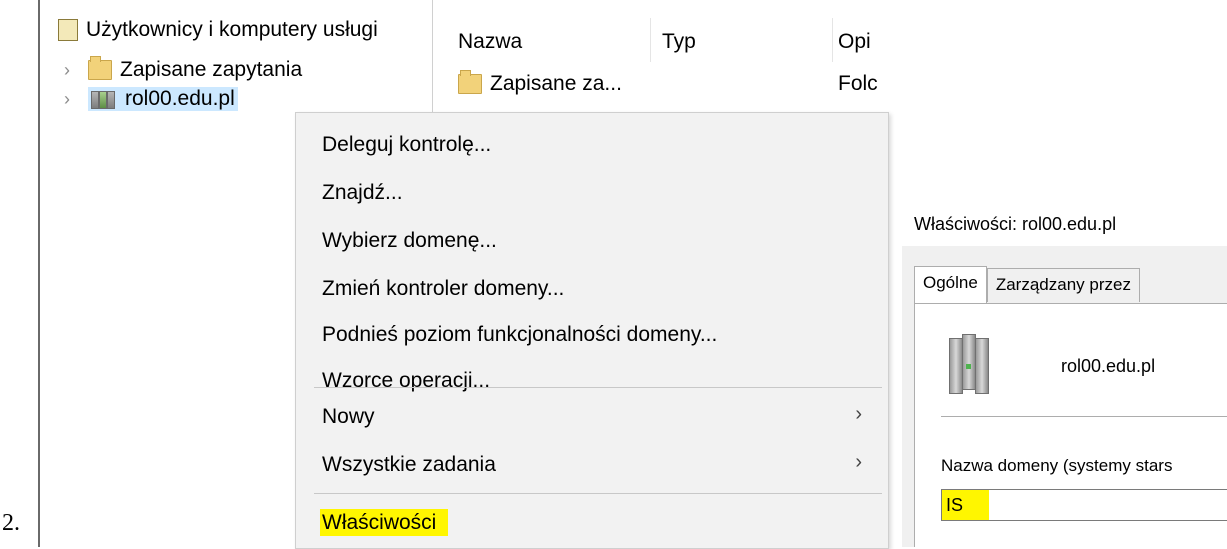  I want to click on list-item-type: Folc, so click(858, 83).